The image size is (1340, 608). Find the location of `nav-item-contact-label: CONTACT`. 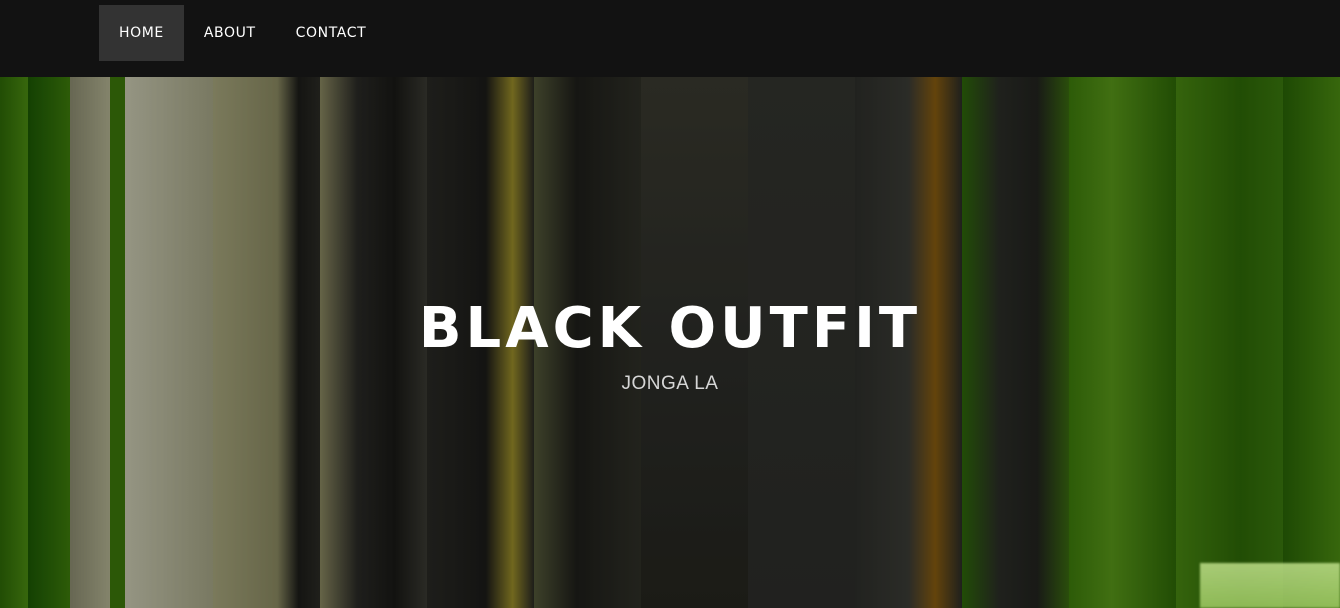

nav-item-contact-label: CONTACT is located at coordinates (331, 33).